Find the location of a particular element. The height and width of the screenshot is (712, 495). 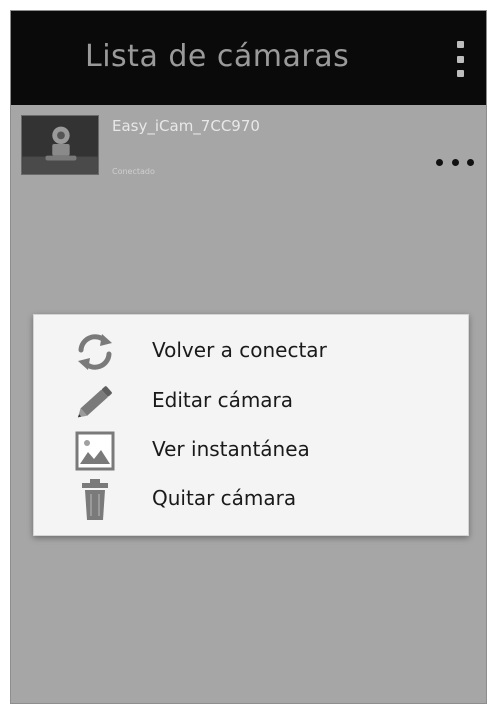

menu-item-label: Editar cámara is located at coordinates (223, 400).